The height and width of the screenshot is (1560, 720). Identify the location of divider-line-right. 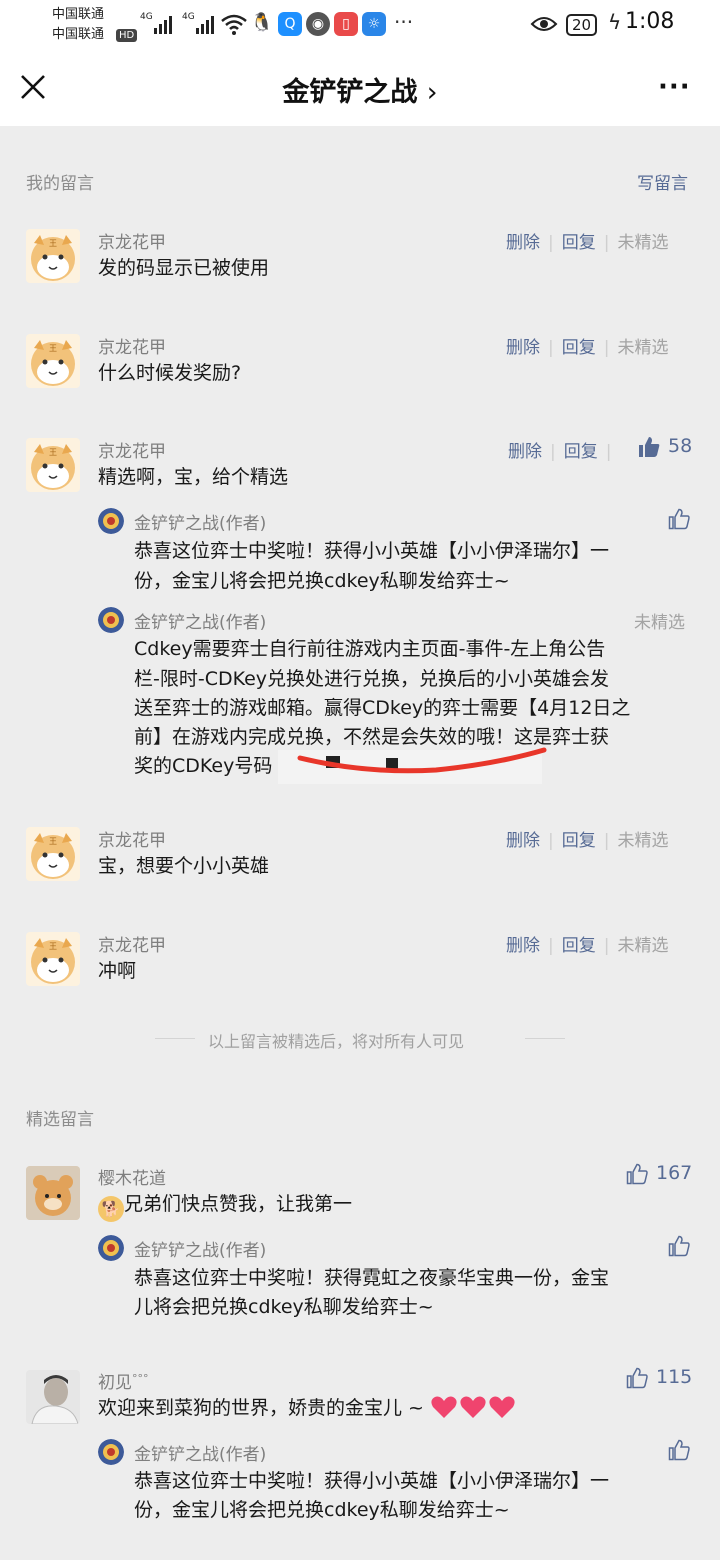
(545, 1038).